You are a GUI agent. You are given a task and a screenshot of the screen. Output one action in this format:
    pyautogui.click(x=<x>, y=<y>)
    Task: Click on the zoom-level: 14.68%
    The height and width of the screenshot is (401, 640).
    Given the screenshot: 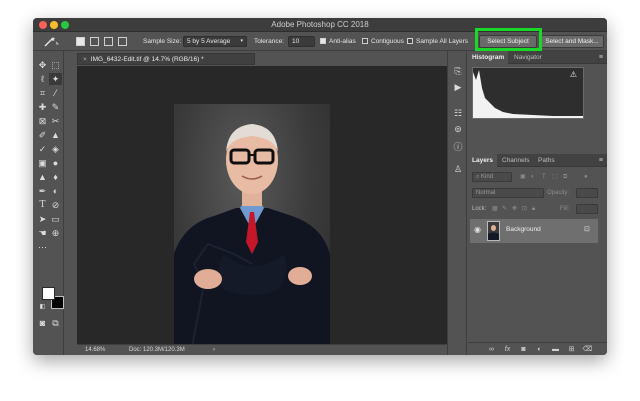 What is the action you would take?
    pyautogui.click(x=95, y=350)
    